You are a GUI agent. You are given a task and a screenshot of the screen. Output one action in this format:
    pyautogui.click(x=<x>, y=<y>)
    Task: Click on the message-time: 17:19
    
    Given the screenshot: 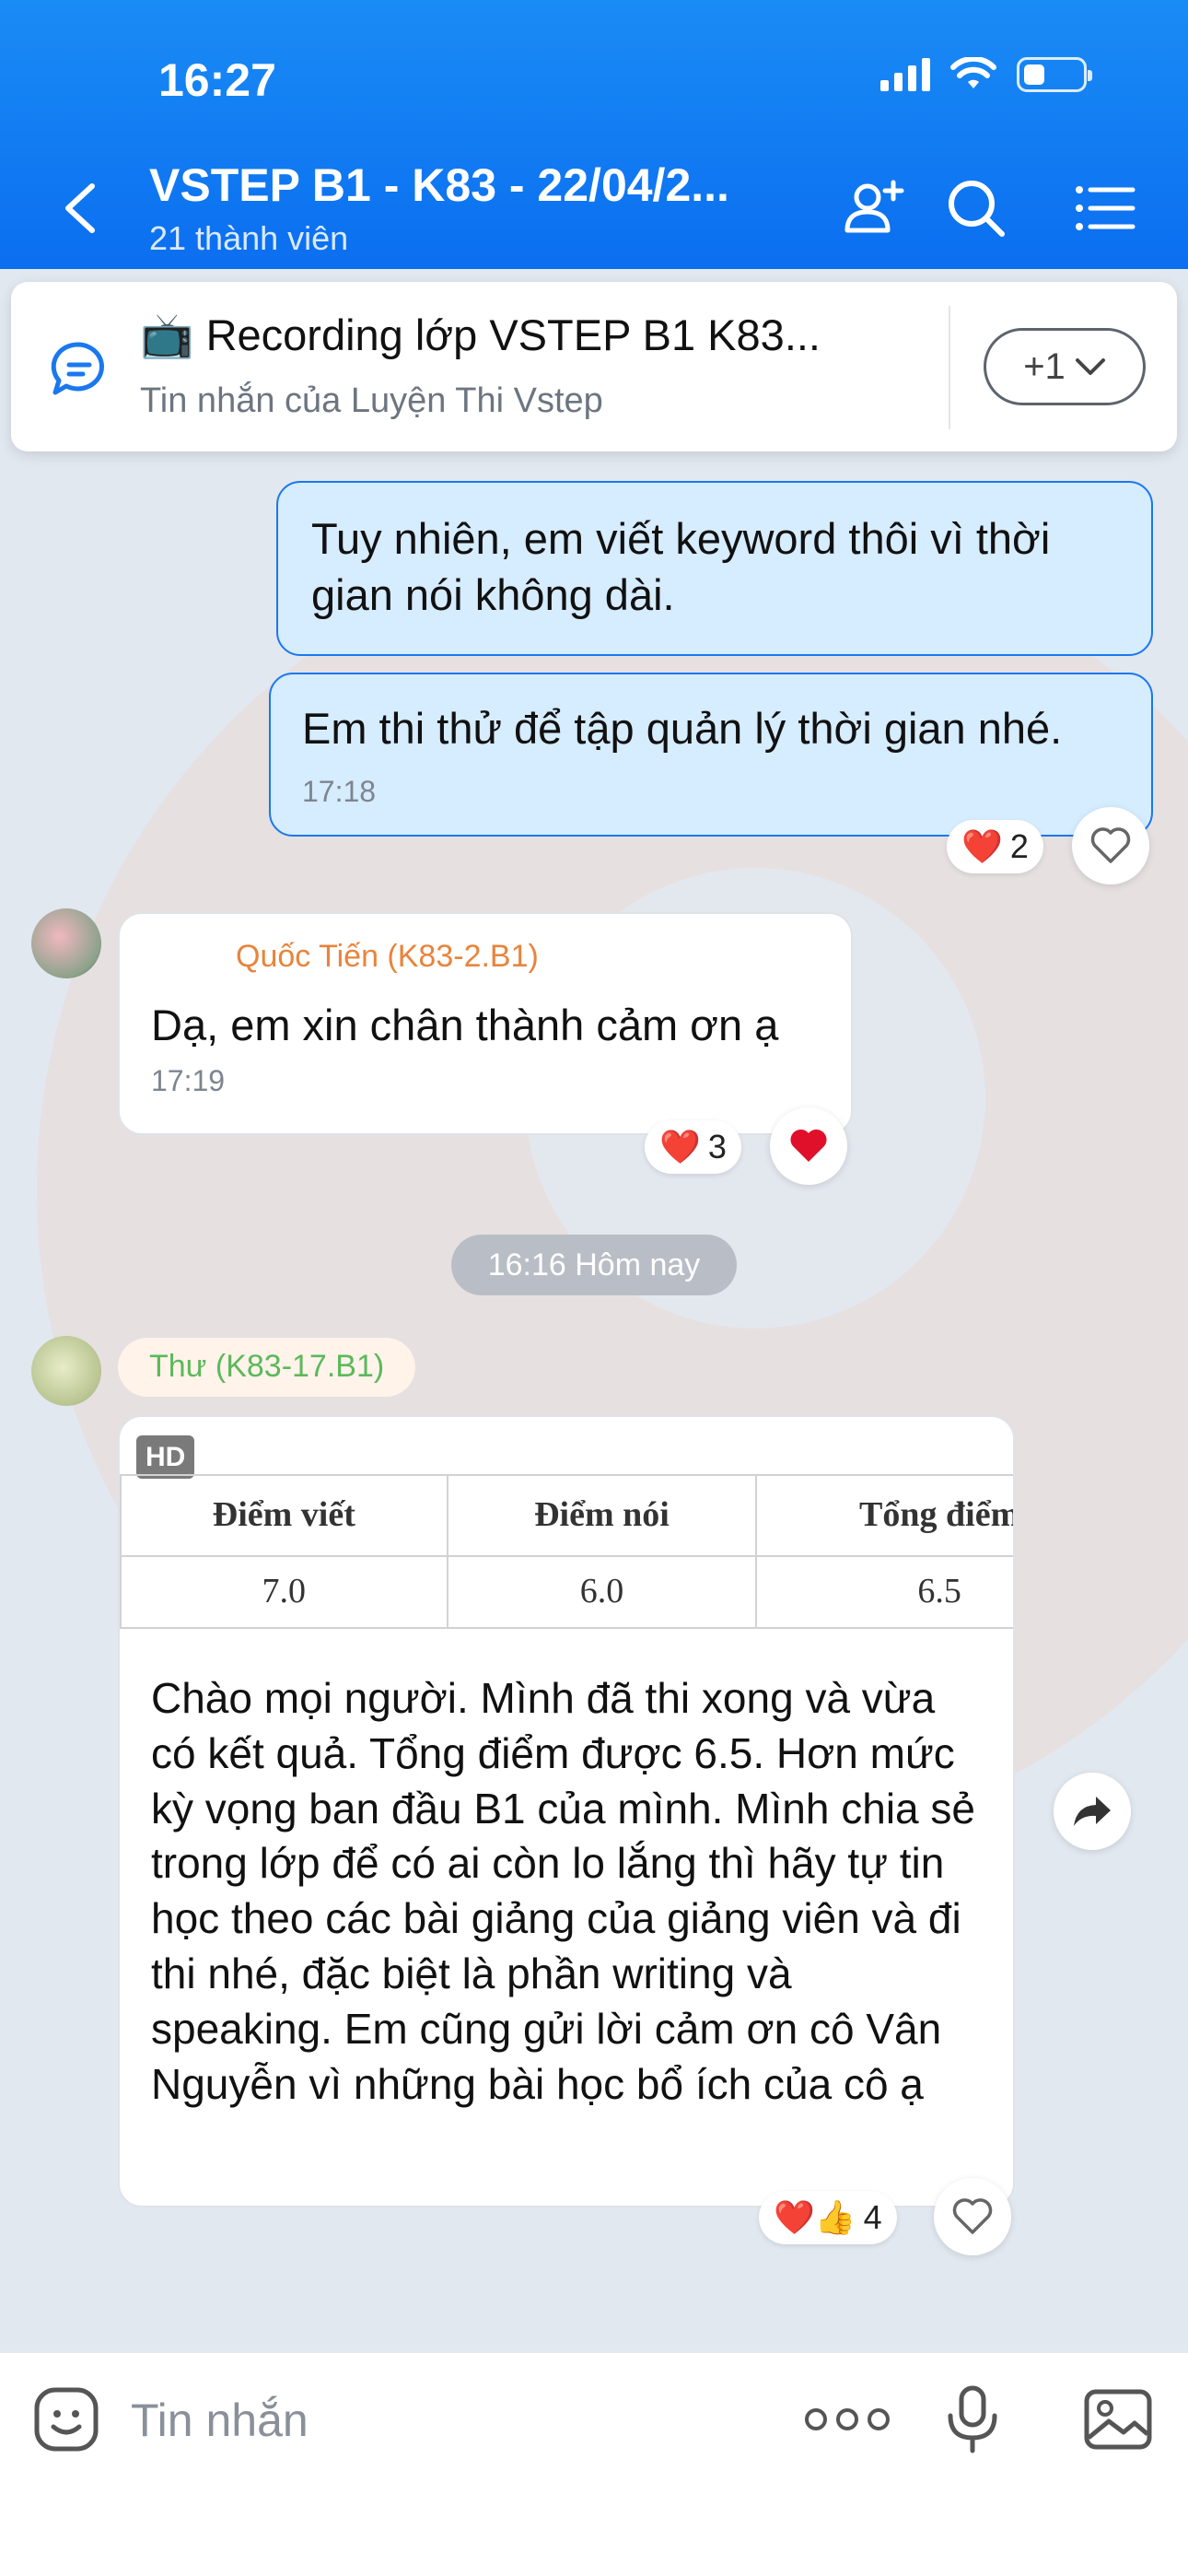 What is the action you would take?
    pyautogui.click(x=189, y=1081)
    